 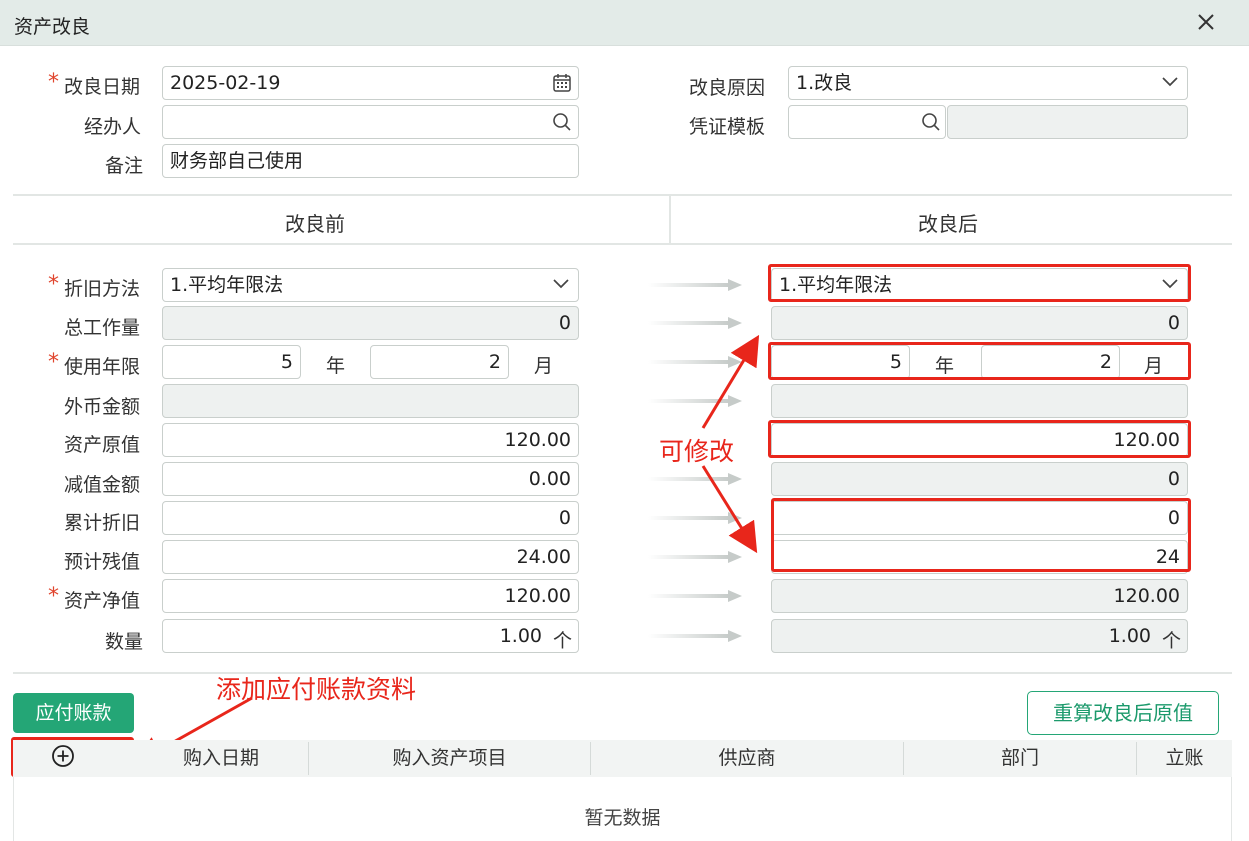 I want to click on before-net-value: 120.00, so click(x=370, y=596).